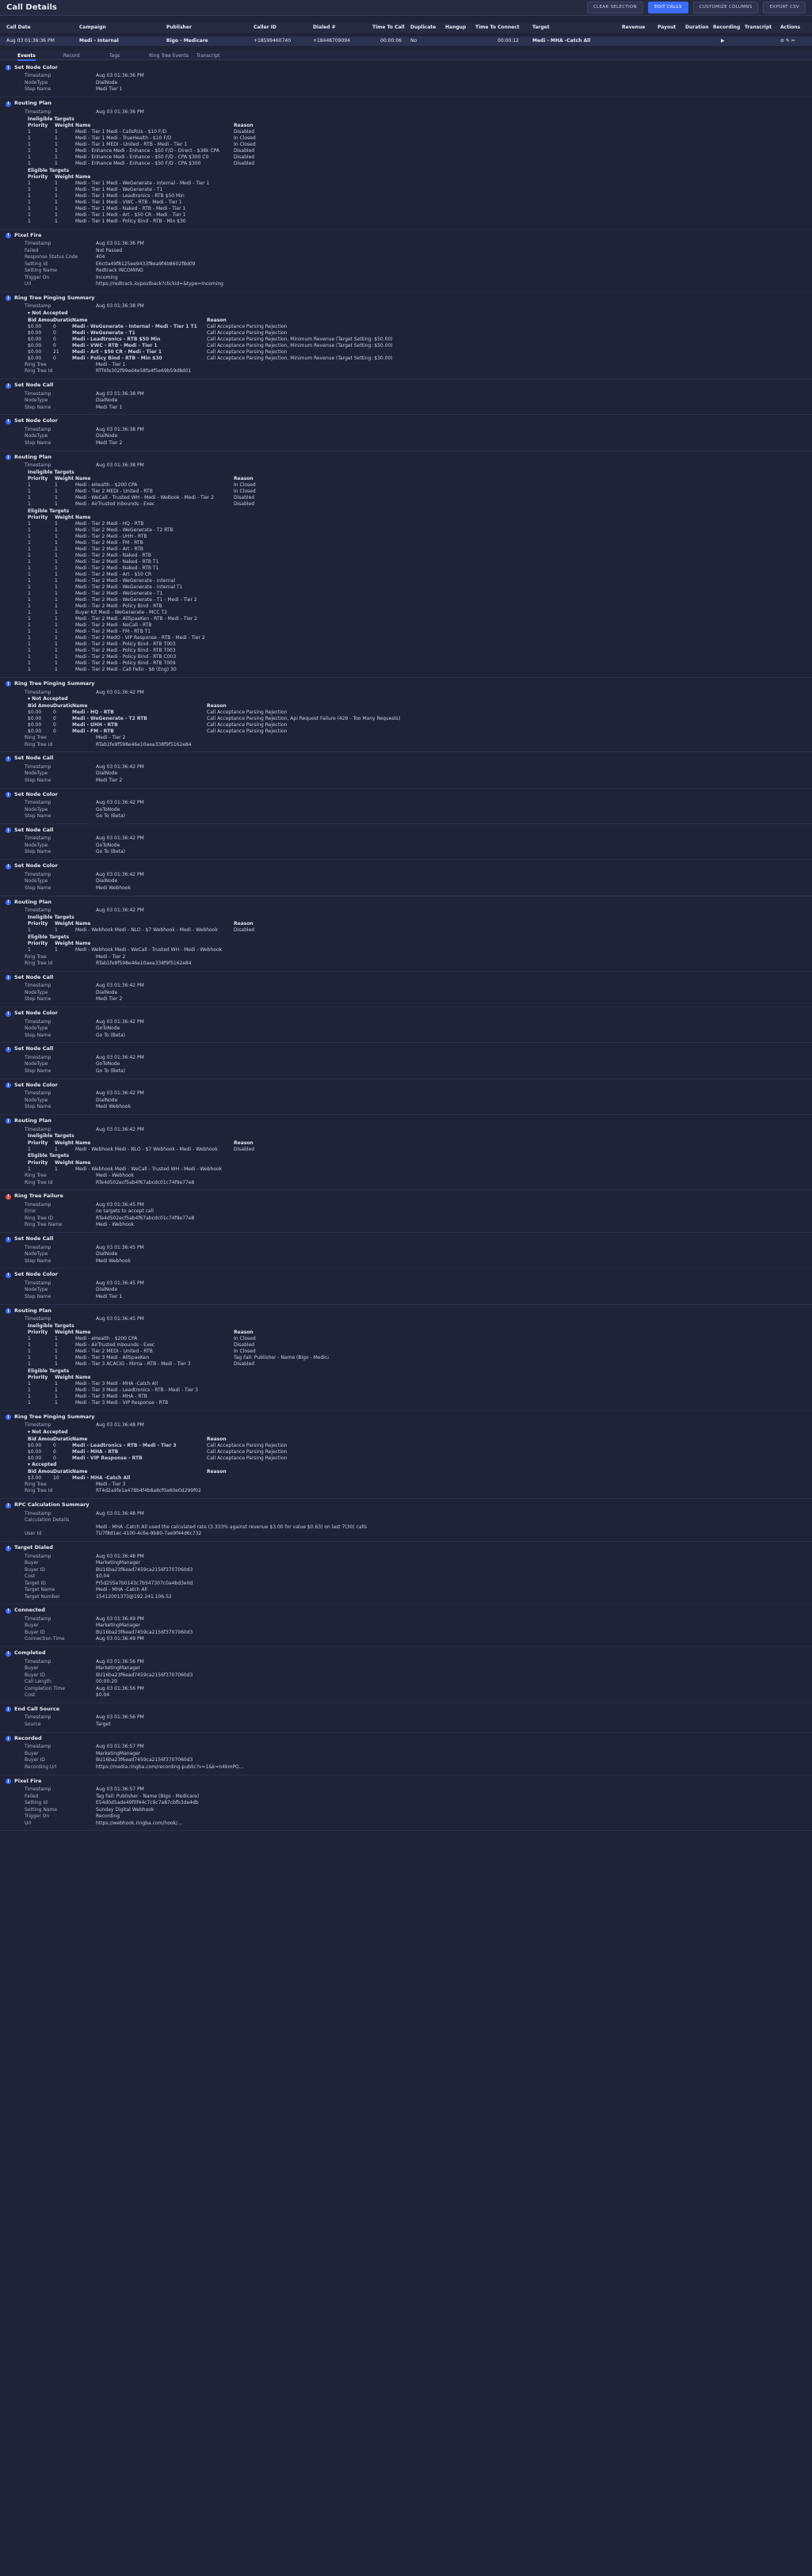 This screenshot has width=812, height=2576. What do you see at coordinates (497, 27) in the screenshot?
I see `col-time-to-connect: Time To Connect` at bounding box center [497, 27].